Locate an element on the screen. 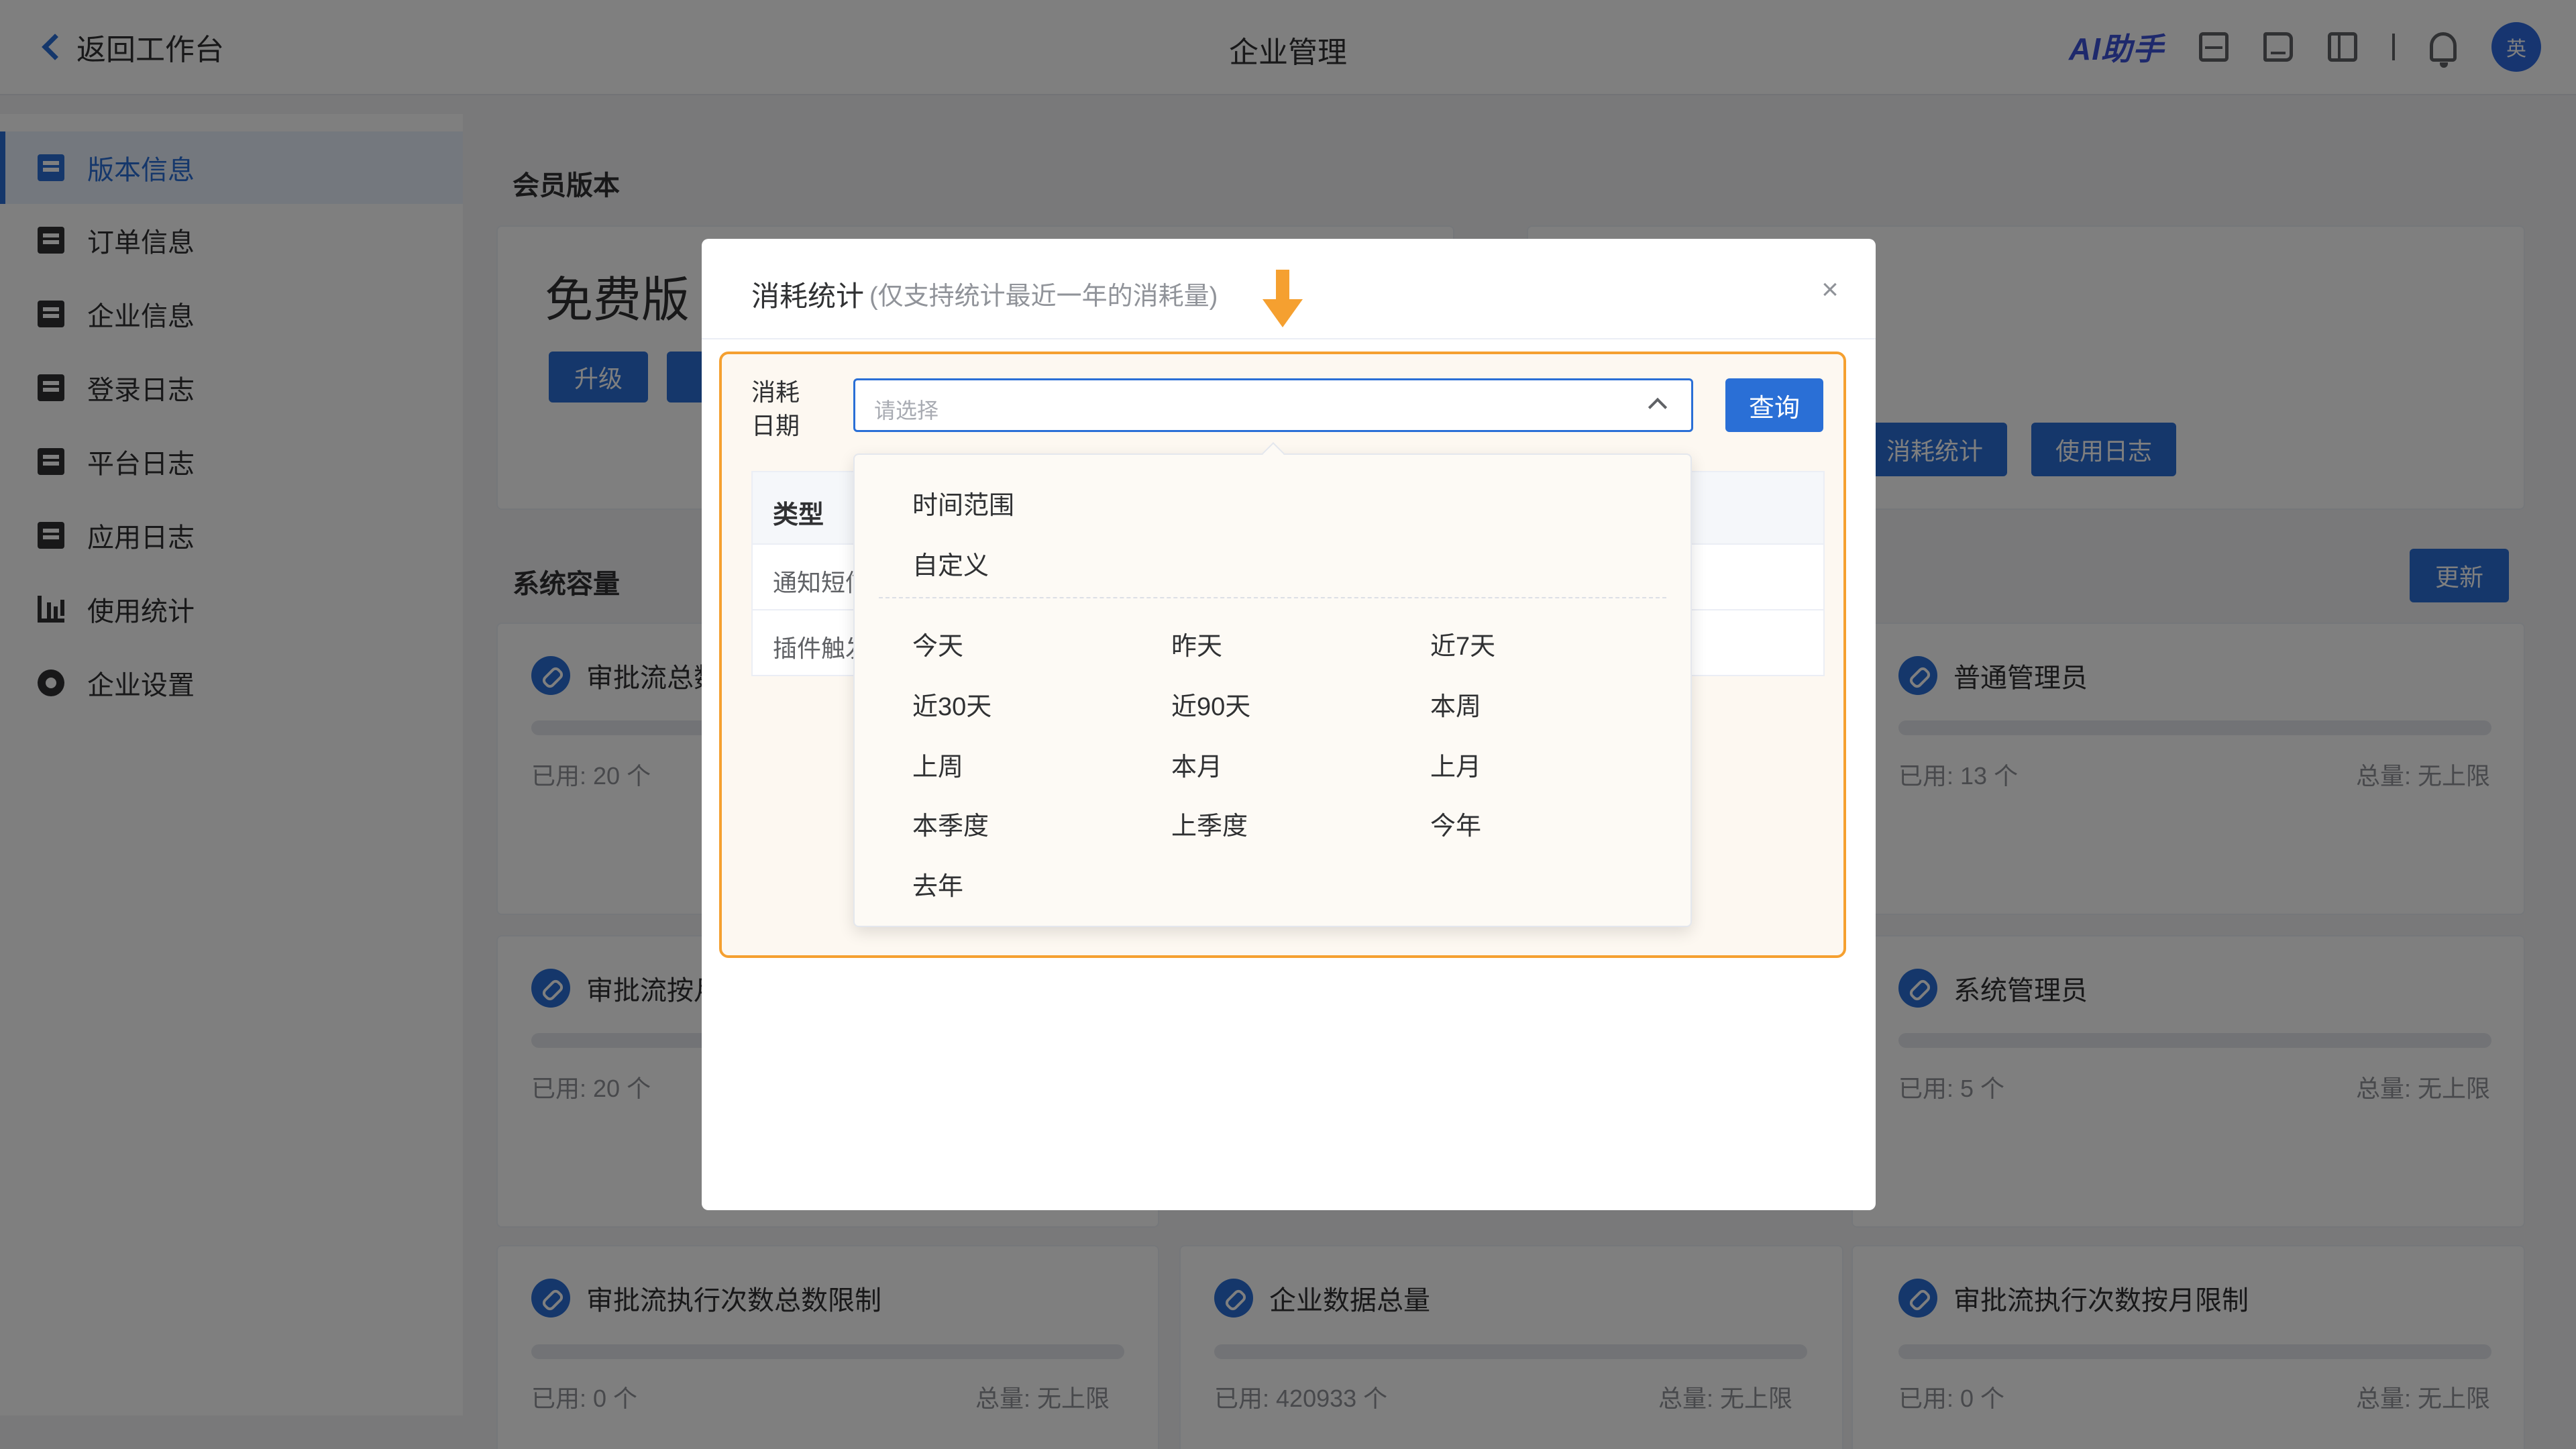  option-last-quarter: 上季度 is located at coordinates (1209, 823).